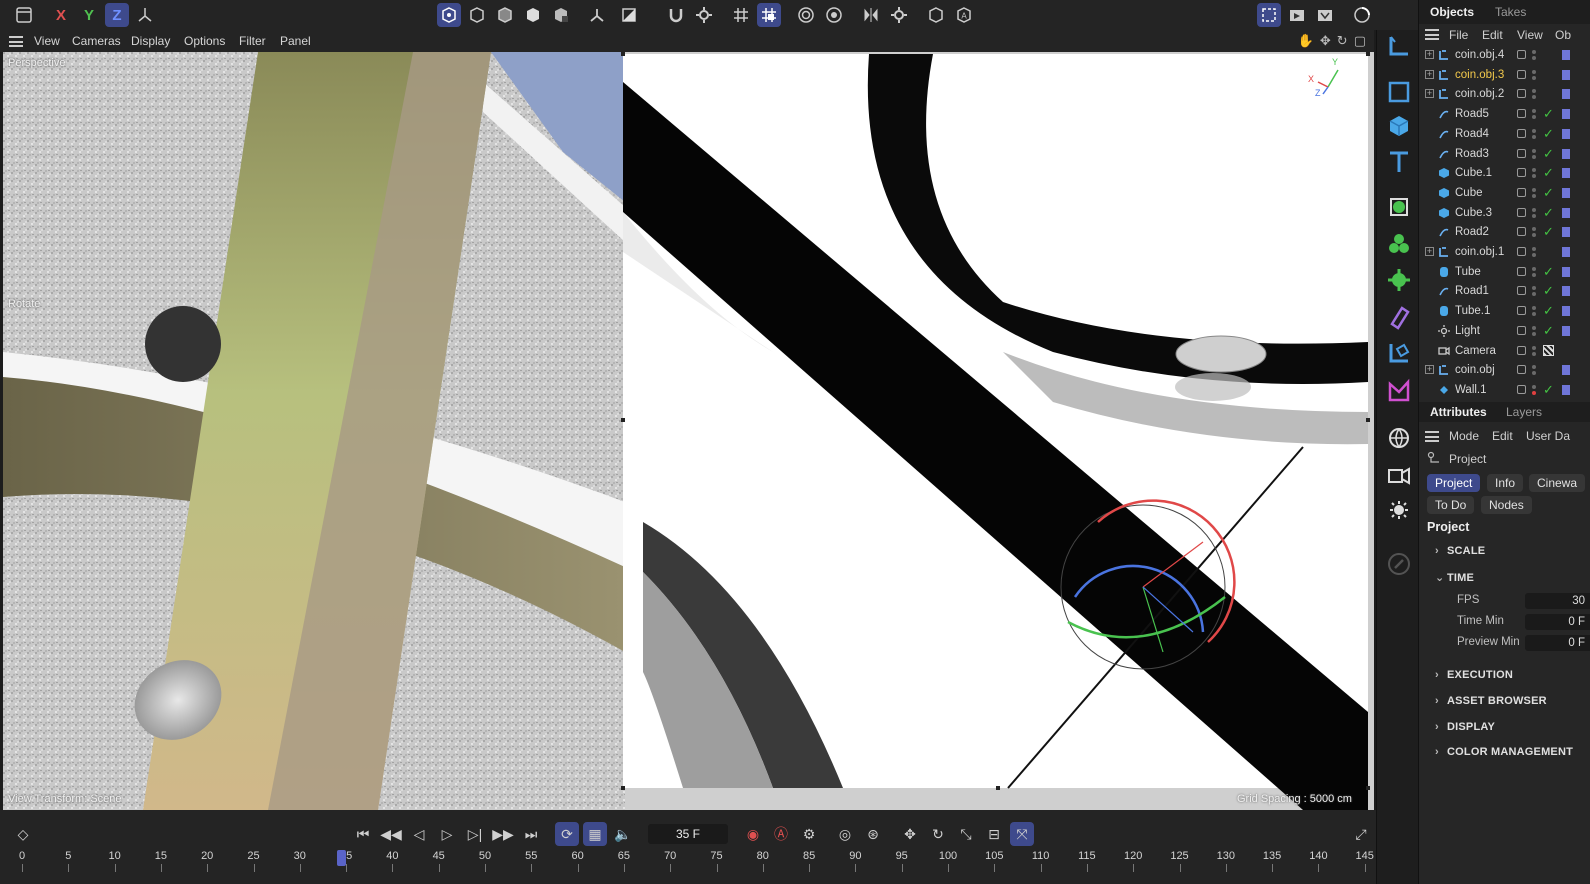 The image size is (1590, 884). Describe the element at coordinates (295, 41) in the screenshot. I see `menu-panel: Panel` at that location.